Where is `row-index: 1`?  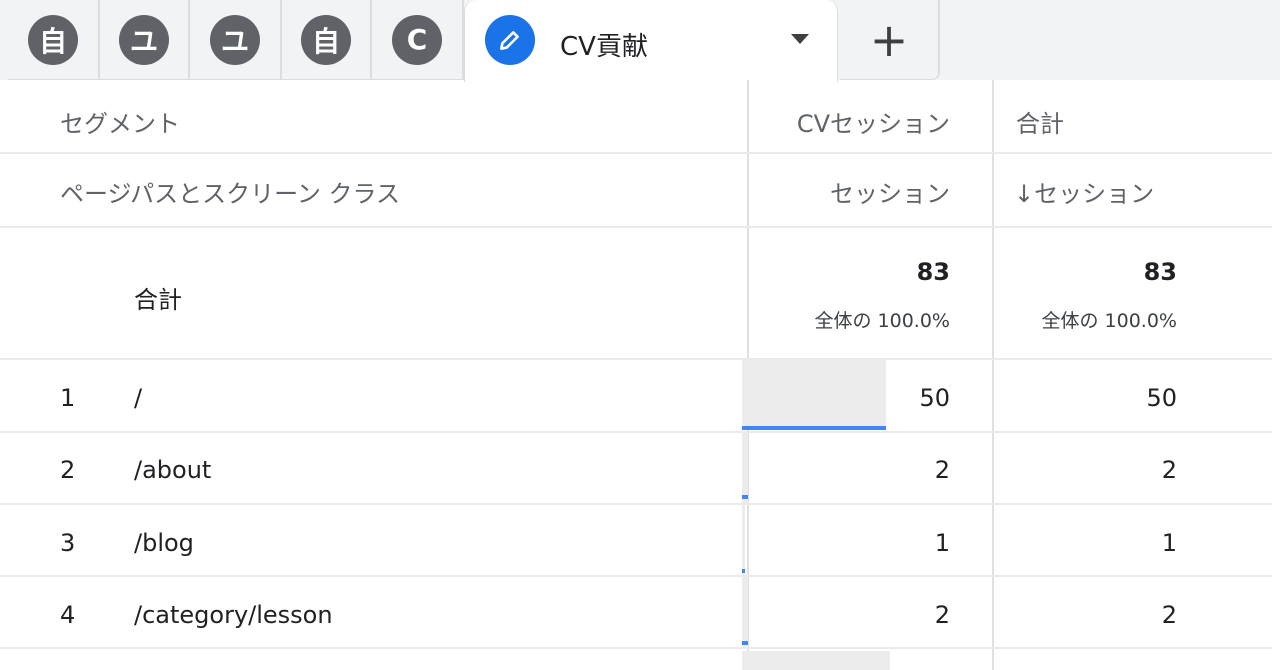
row-index: 1 is located at coordinates (68, 398).